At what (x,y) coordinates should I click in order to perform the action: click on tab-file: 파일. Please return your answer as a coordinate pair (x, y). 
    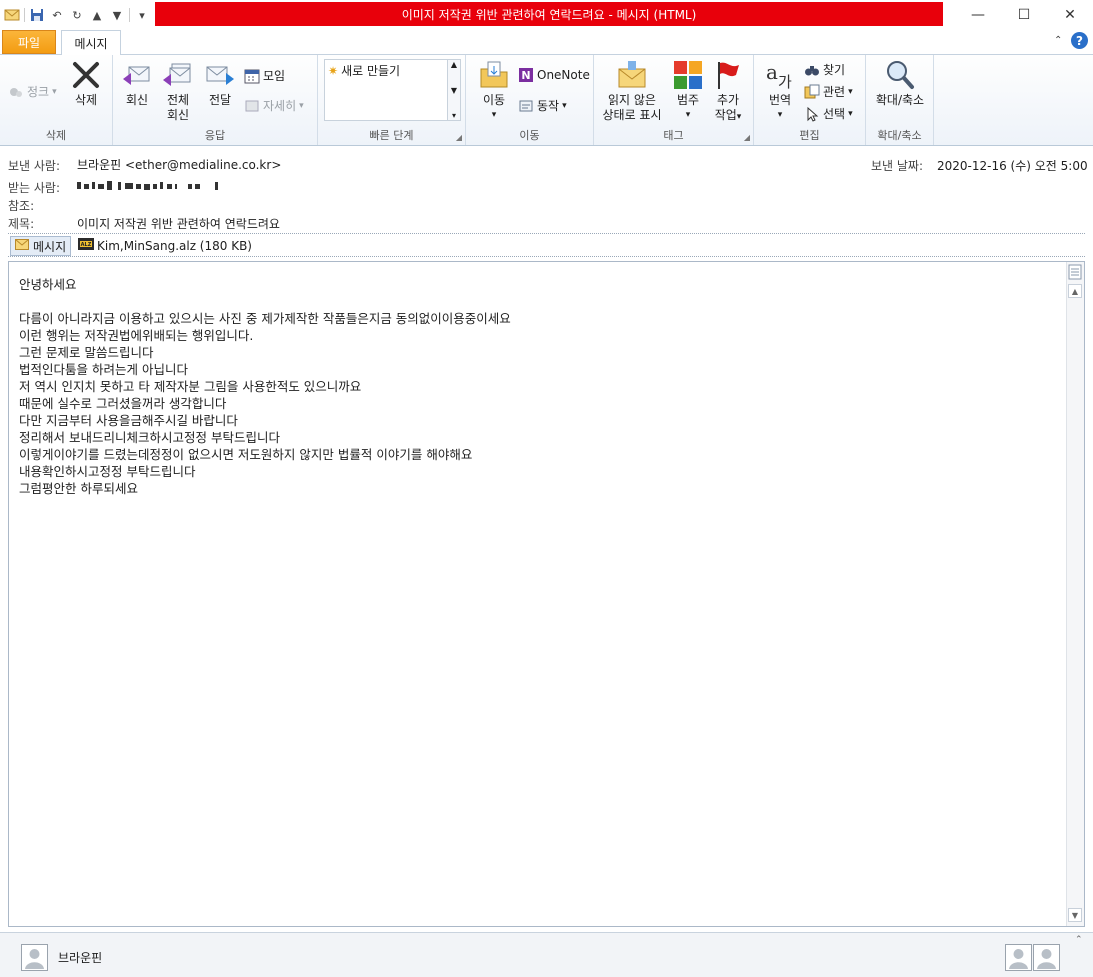
    Looking at the image, I should click on (29, 42).